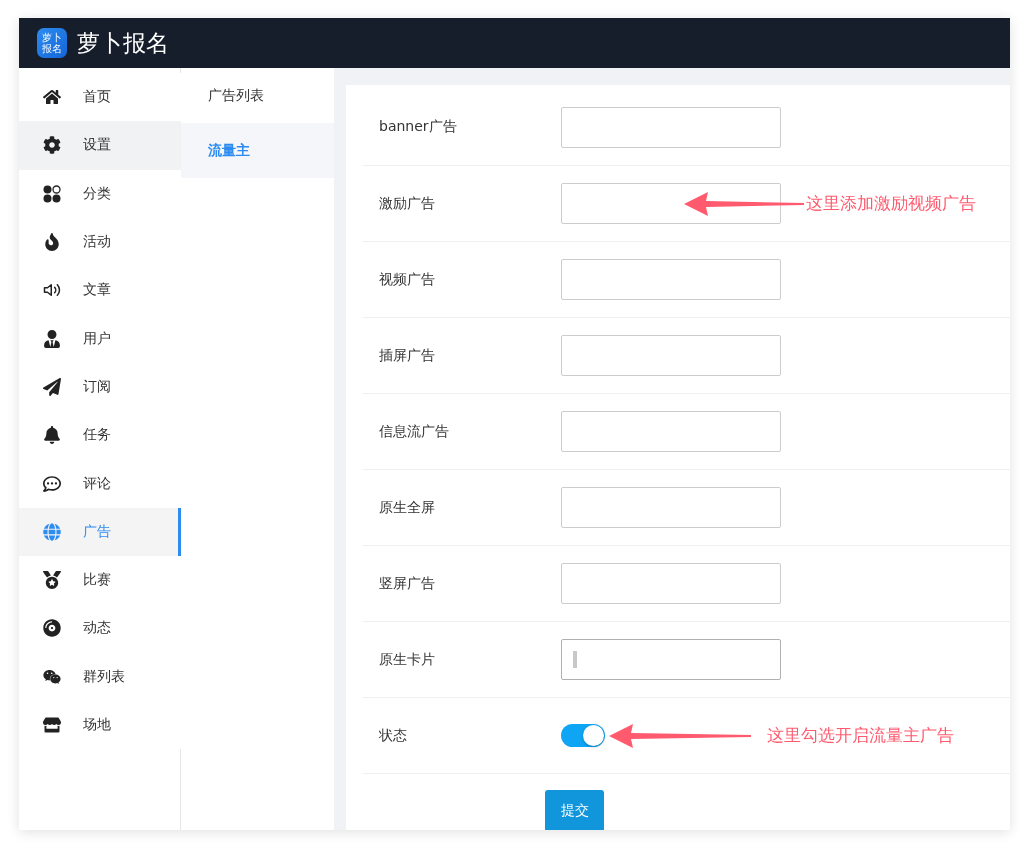 The image size is (1029, 849). Describe the element at coordinates (52, 145) in the screenshot. I see `settings-icon` at that location.